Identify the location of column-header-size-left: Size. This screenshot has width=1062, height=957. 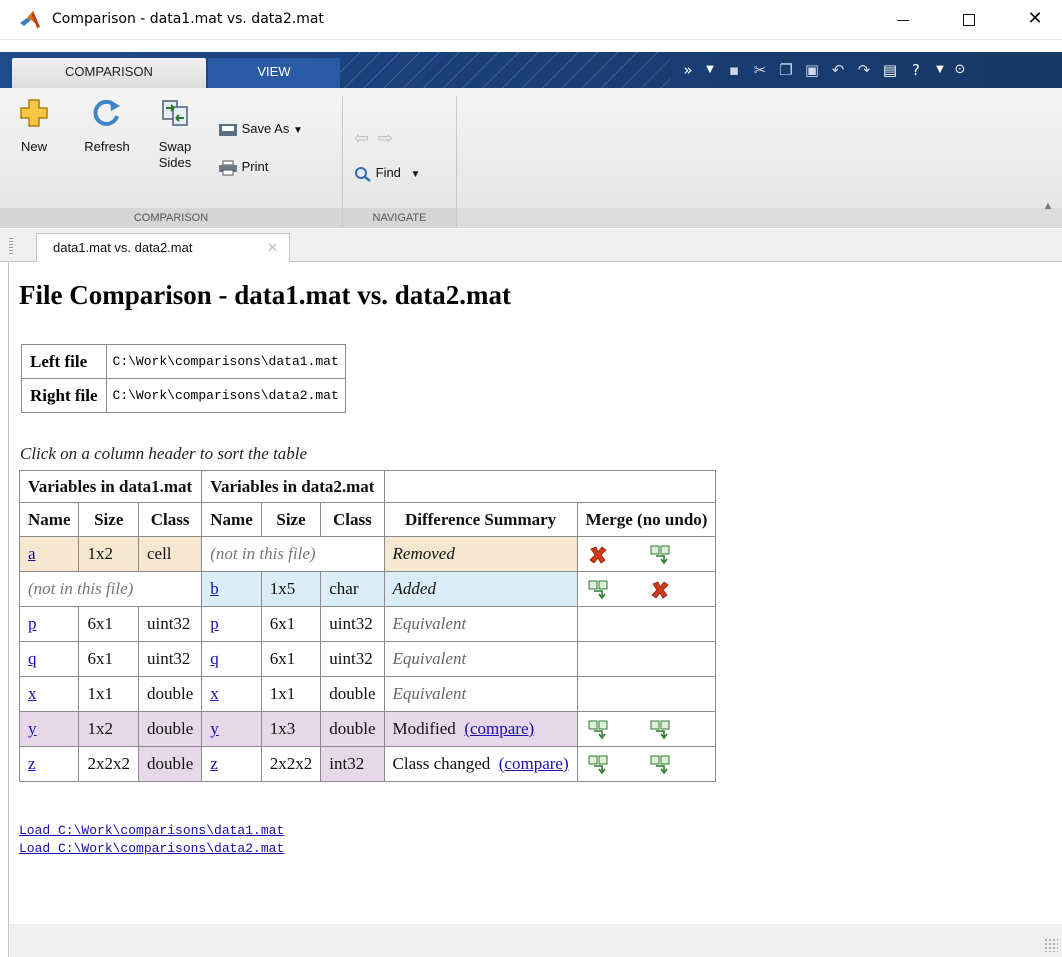
(108, 519).